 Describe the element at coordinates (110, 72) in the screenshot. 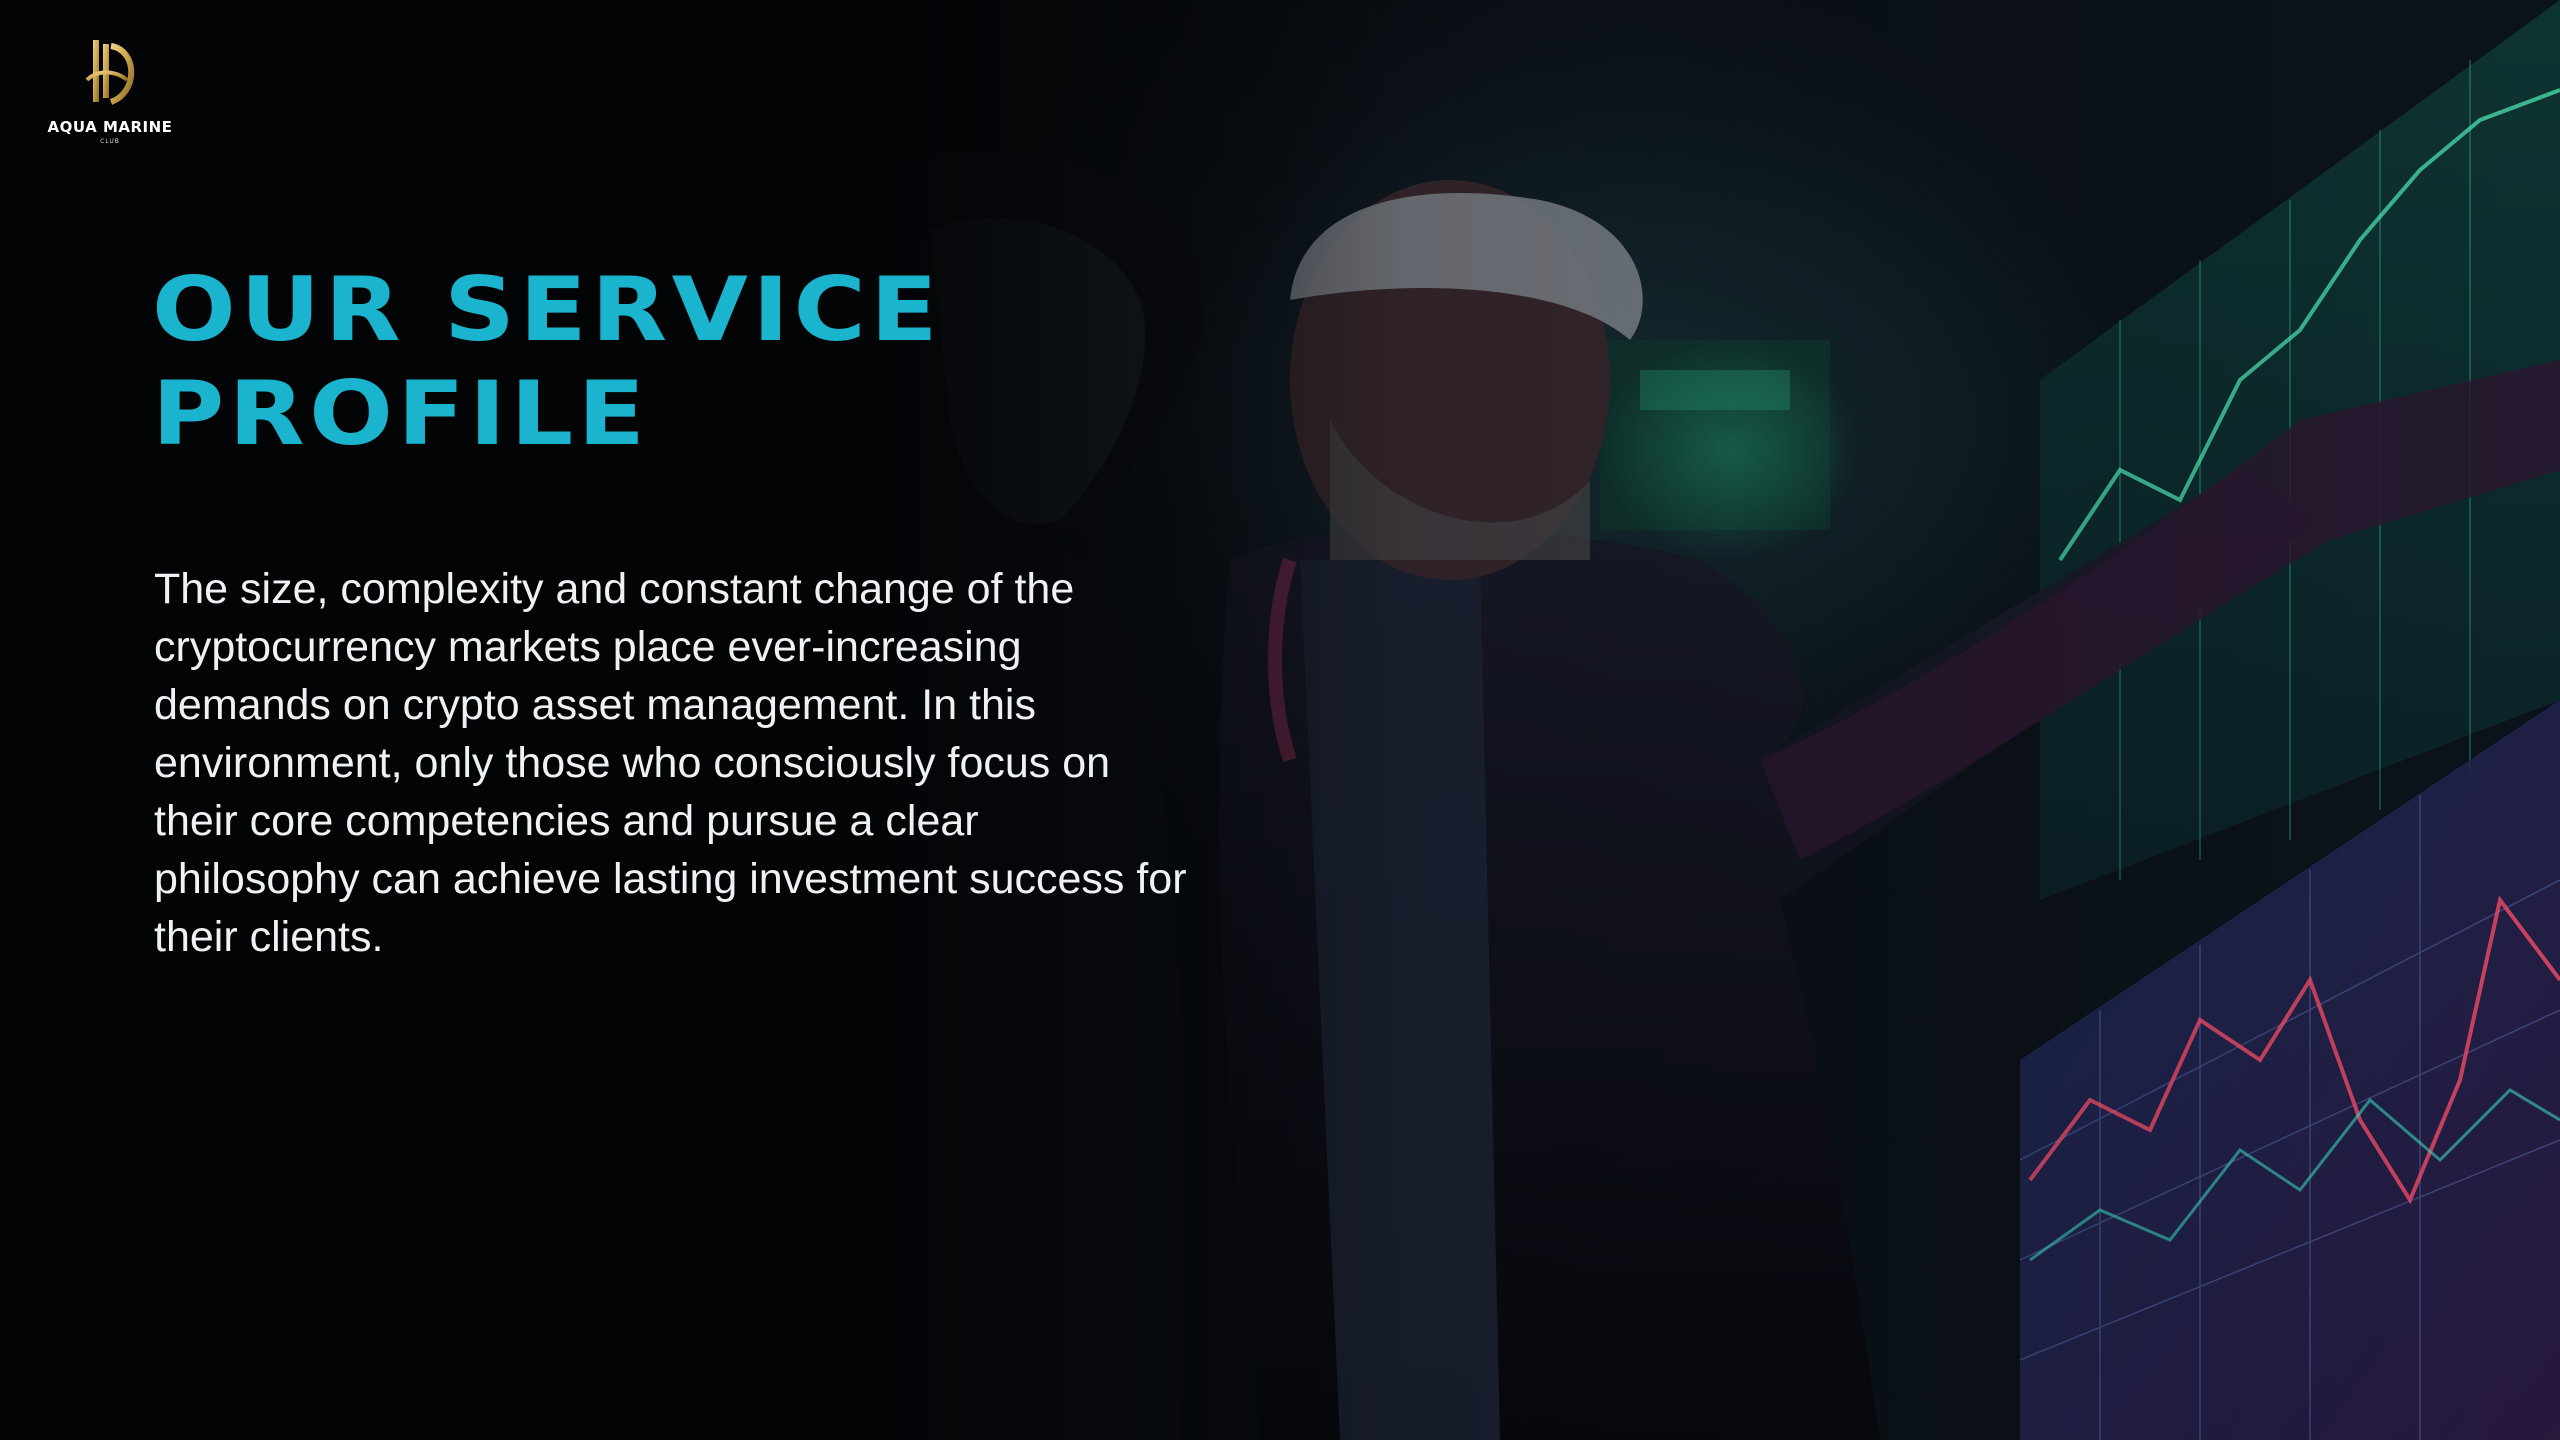

I see `aqua-marine-logo-icon` at that location.